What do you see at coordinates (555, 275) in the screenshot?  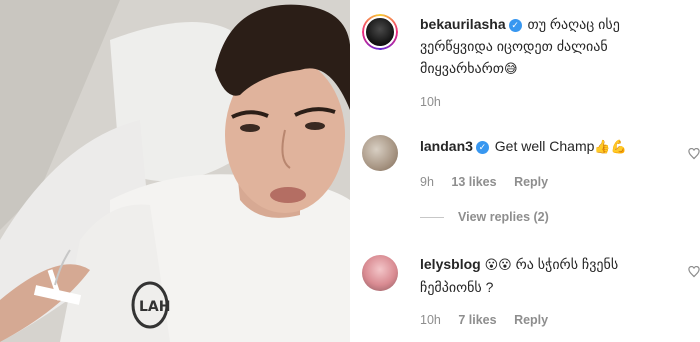 I see `comment-body: lelysblog 😮😮 რა სჭირს ჩვენს ჩემპიონს ?` at bounding box center [555, 275].